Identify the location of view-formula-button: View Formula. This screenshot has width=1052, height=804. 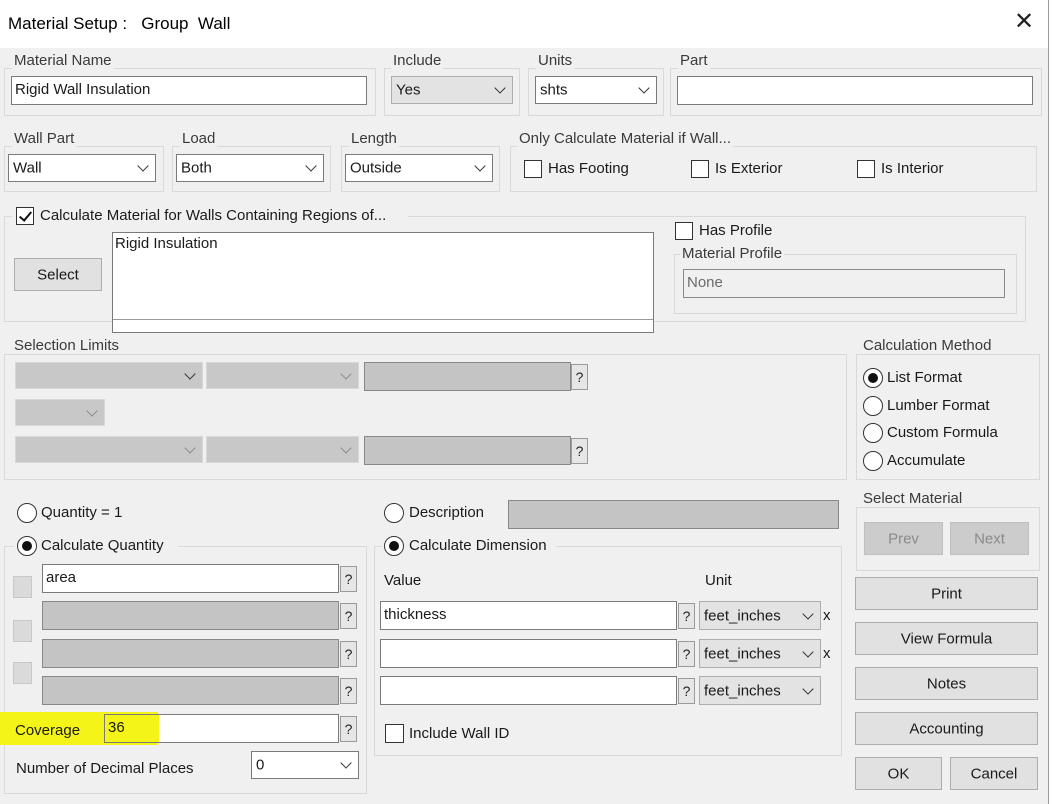
(946, 638).